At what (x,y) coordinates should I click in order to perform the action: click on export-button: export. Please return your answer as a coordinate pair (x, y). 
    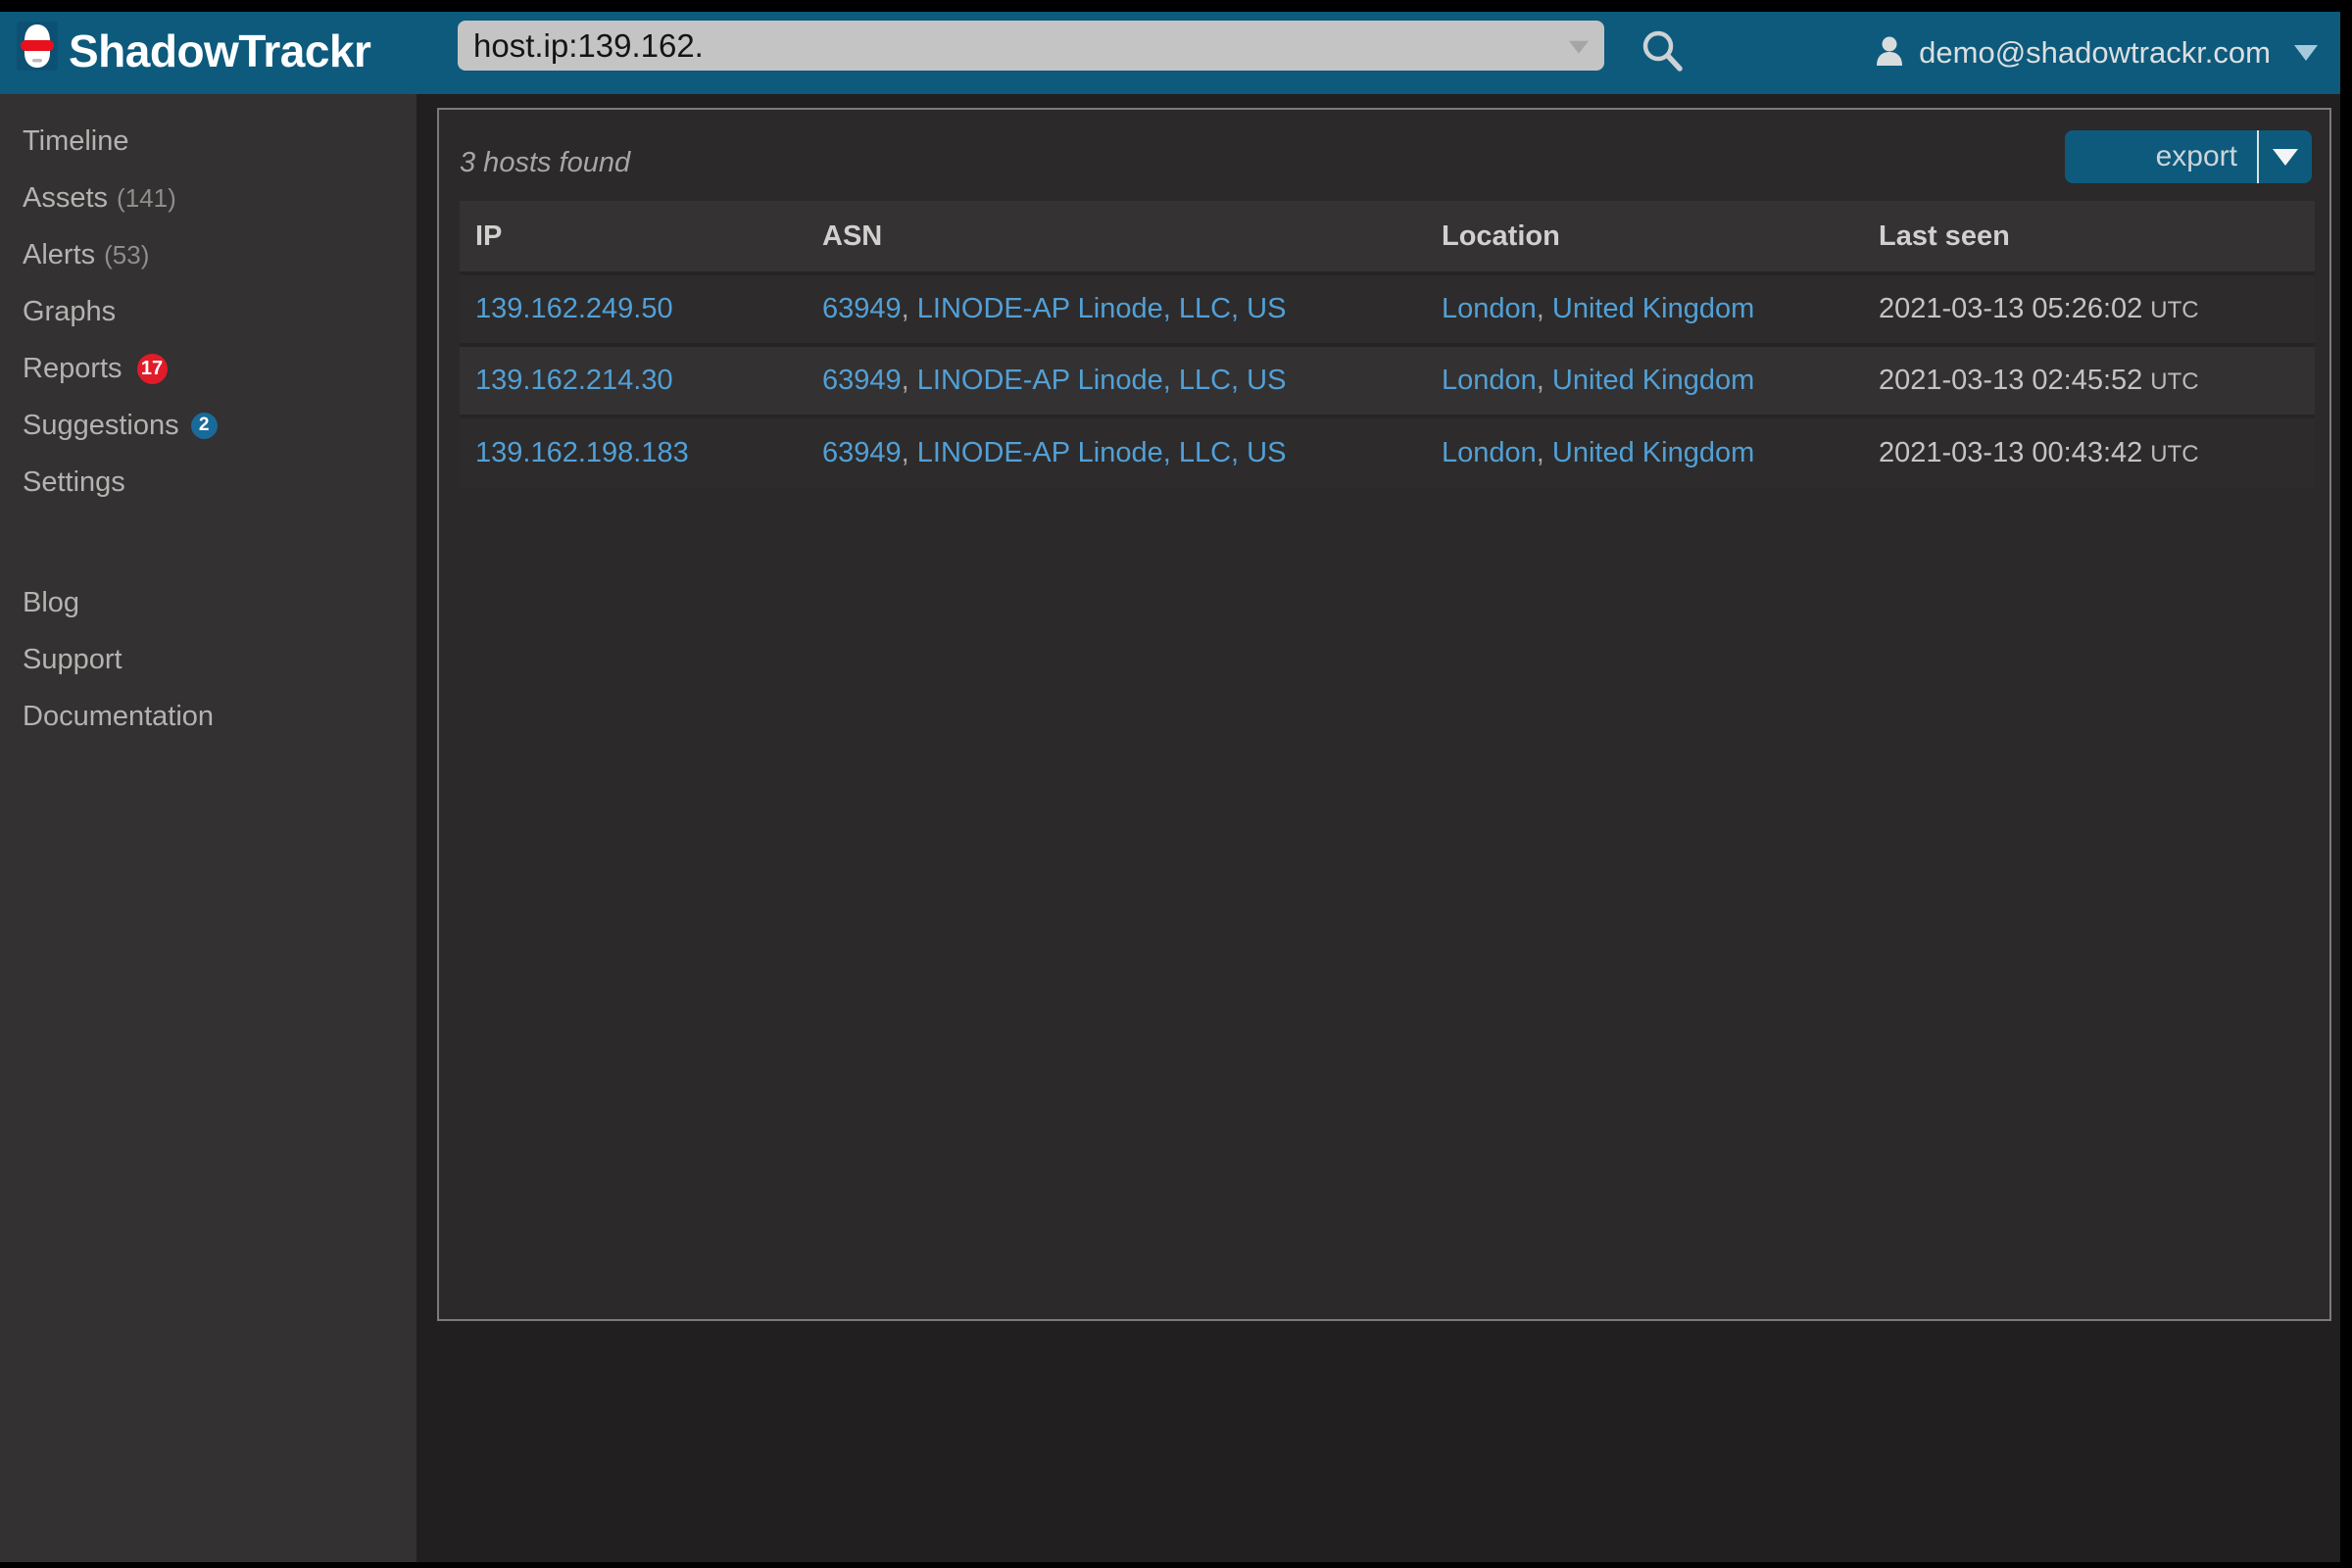
    Looking at the image, I should click on (2188, 156).